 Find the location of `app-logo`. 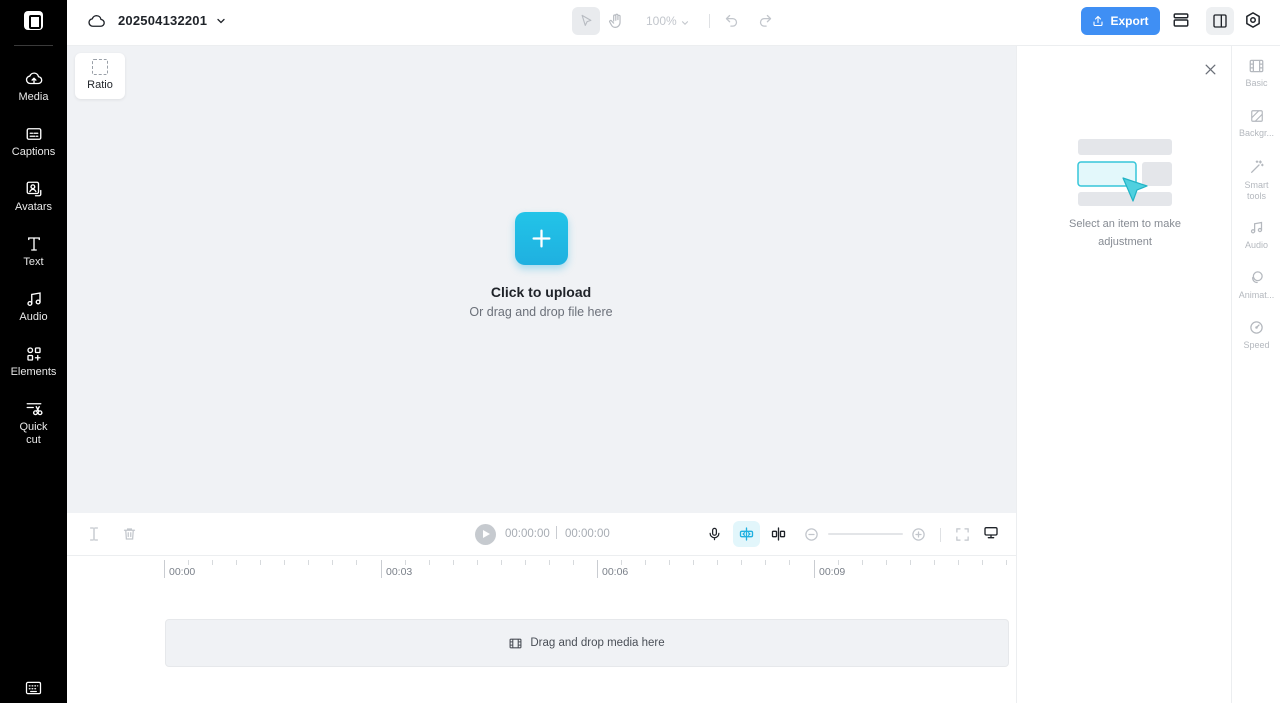

app-logo is located at coordinates (33, 20).